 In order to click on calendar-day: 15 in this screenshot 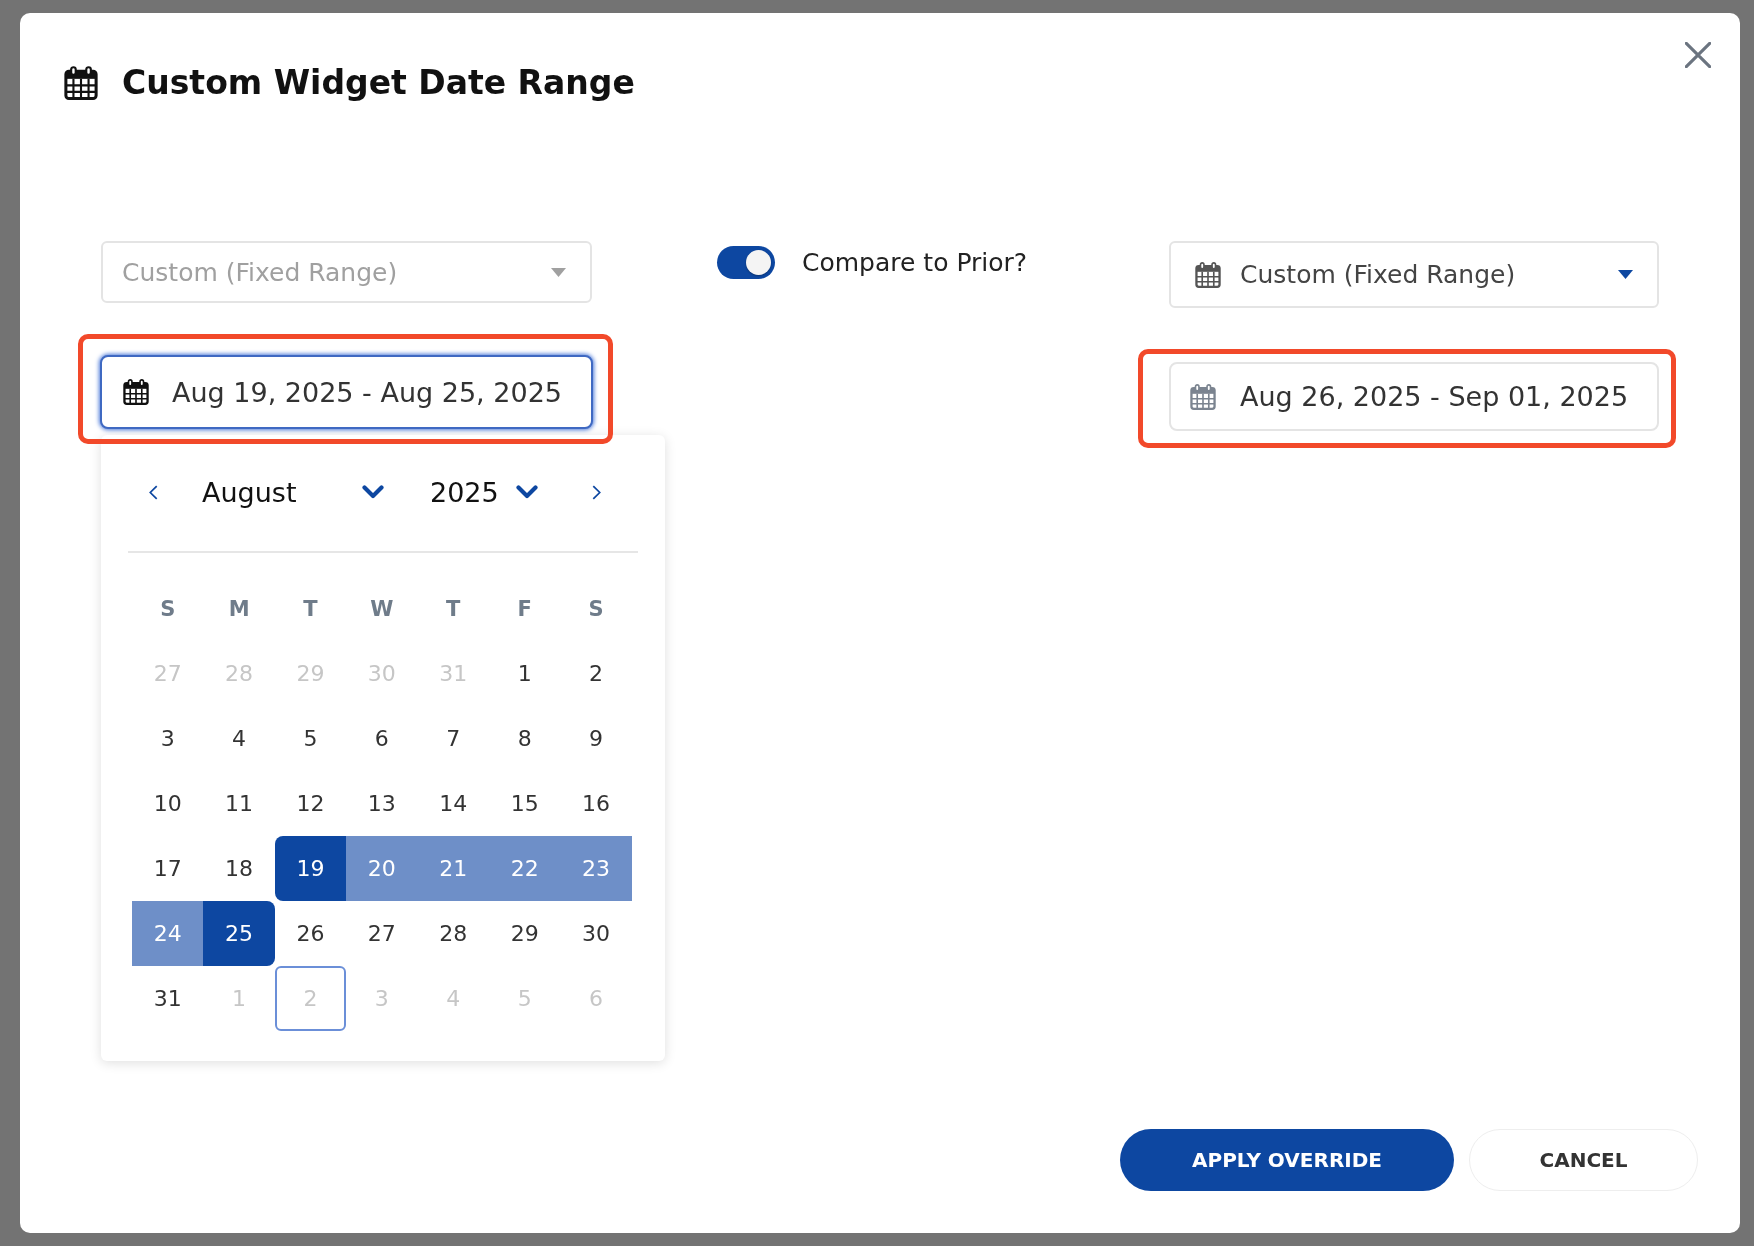, I will do `click(524, 803)`.